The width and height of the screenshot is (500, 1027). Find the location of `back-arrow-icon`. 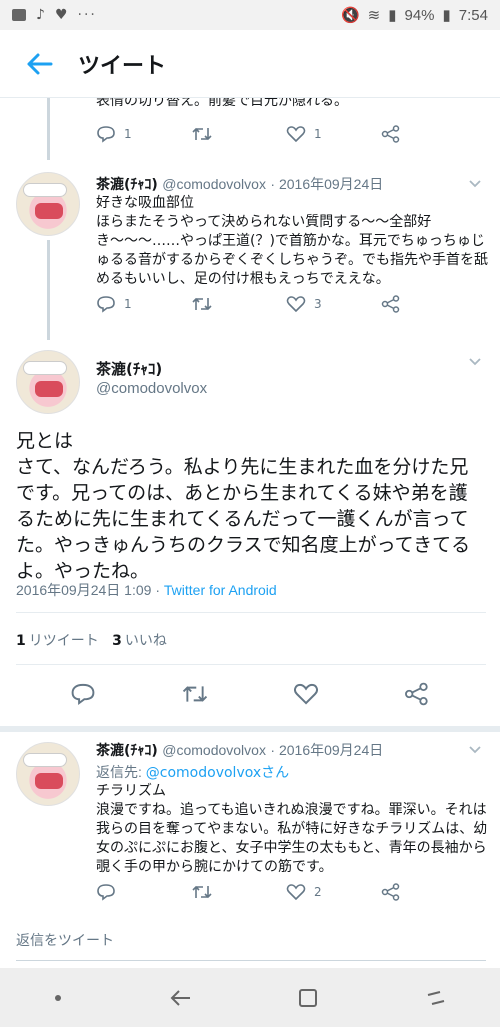

back-arrow-icon is located at coordinates (40, 63).